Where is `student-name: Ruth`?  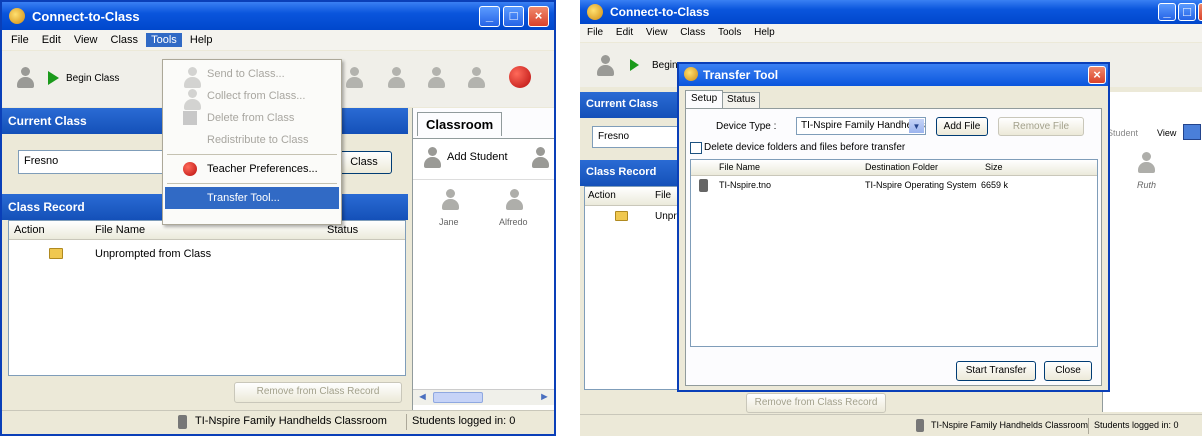 student-name: Ruth is located at coordinates (1146, 185).